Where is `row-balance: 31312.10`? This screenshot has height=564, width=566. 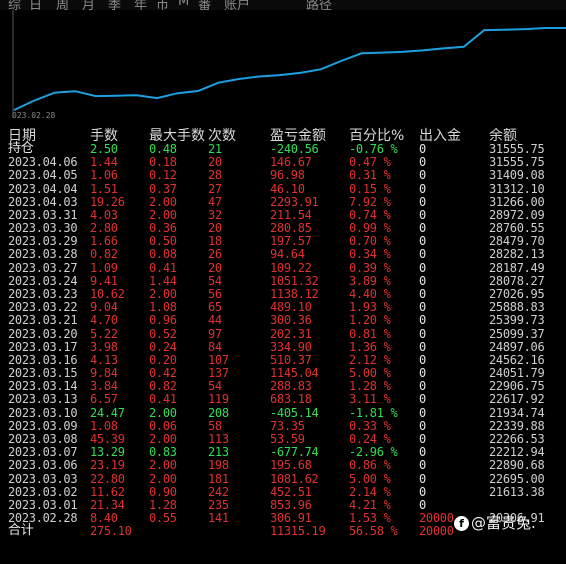
row-balance: 31312.10 is located at coordinates (517, 189).